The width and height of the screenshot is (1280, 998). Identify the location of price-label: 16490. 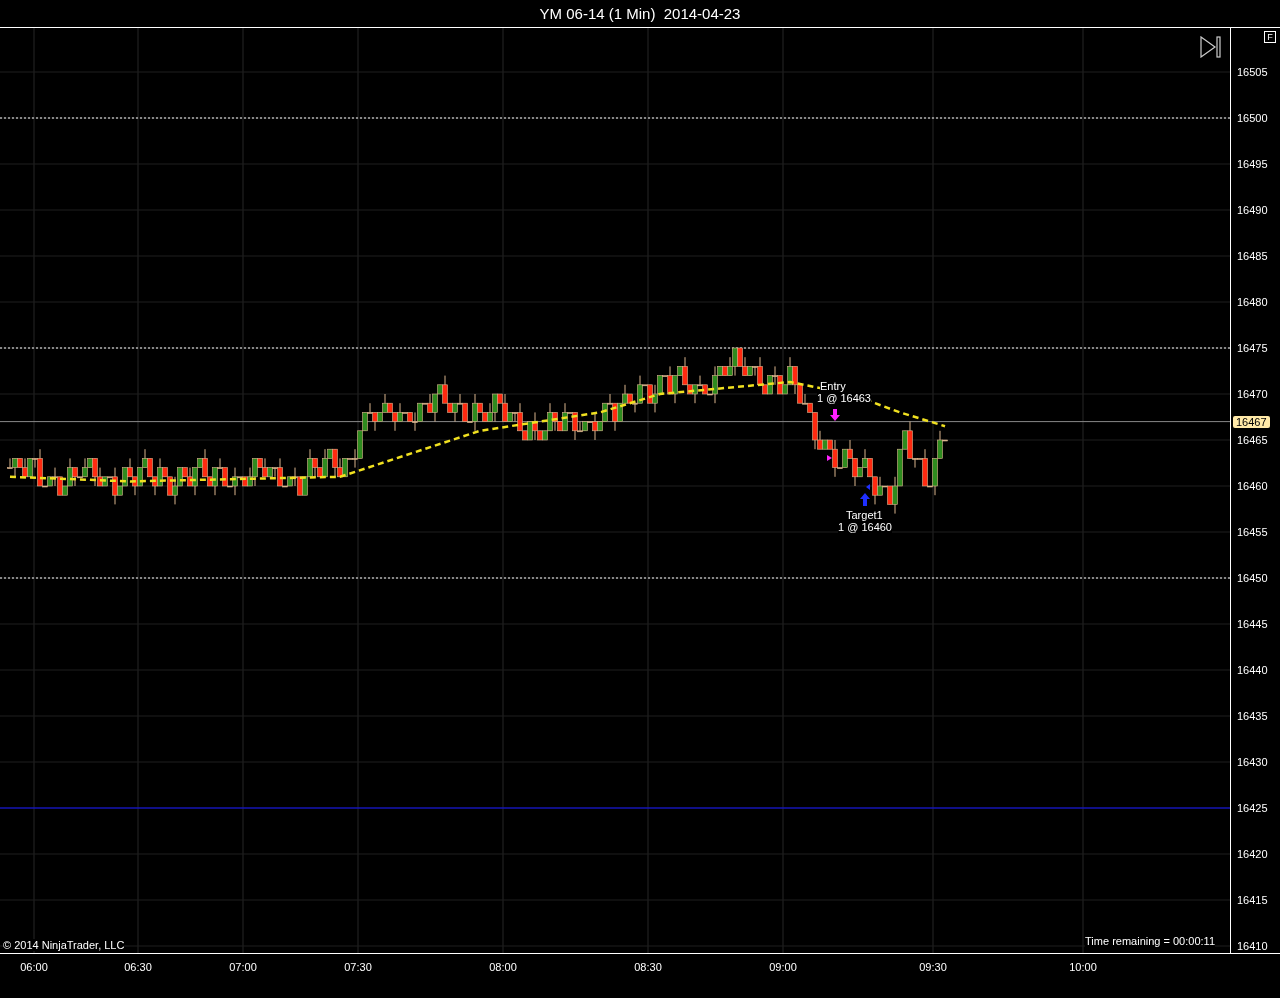
(1252, 210).